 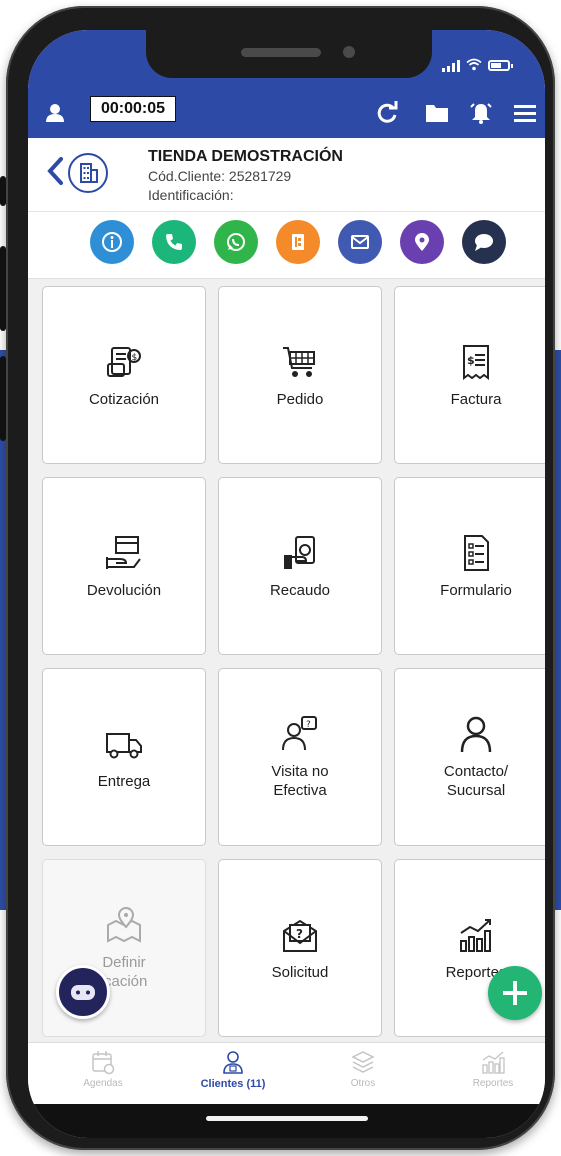 I want to click on wifi-icon, so click(x=474, y=65).